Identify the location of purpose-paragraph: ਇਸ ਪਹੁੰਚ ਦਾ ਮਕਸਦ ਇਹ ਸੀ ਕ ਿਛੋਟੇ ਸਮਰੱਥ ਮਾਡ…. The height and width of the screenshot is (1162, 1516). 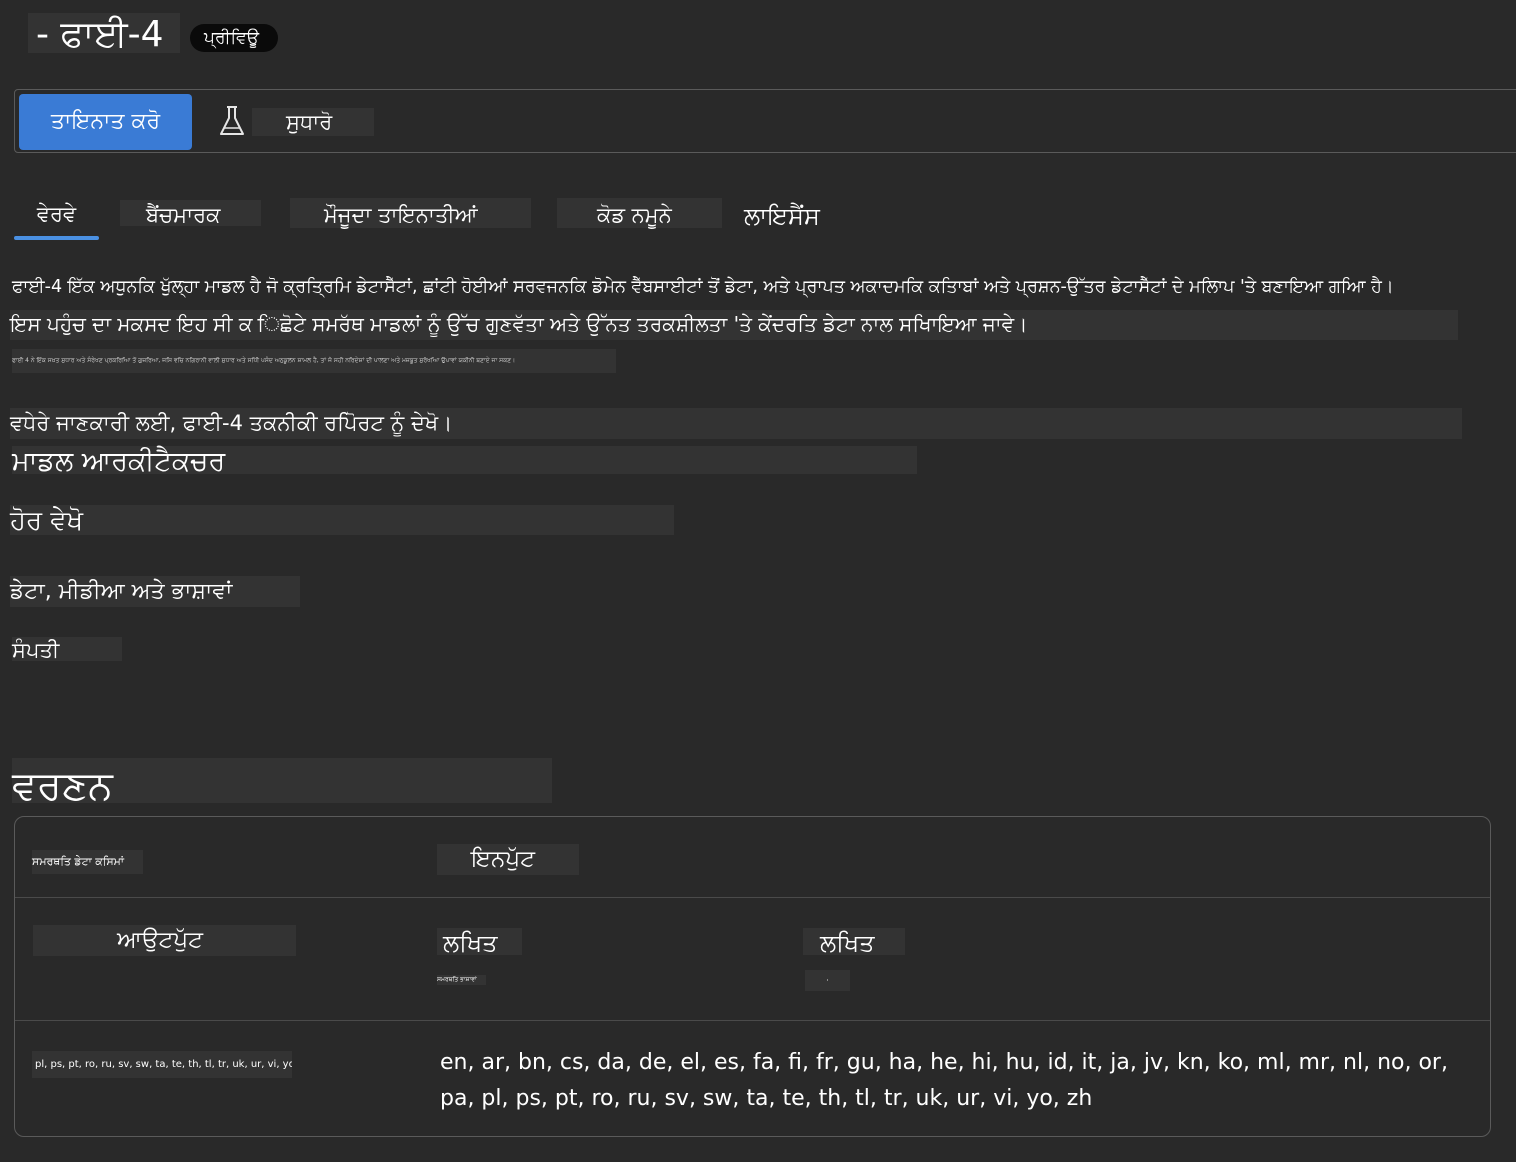
(734, 325).